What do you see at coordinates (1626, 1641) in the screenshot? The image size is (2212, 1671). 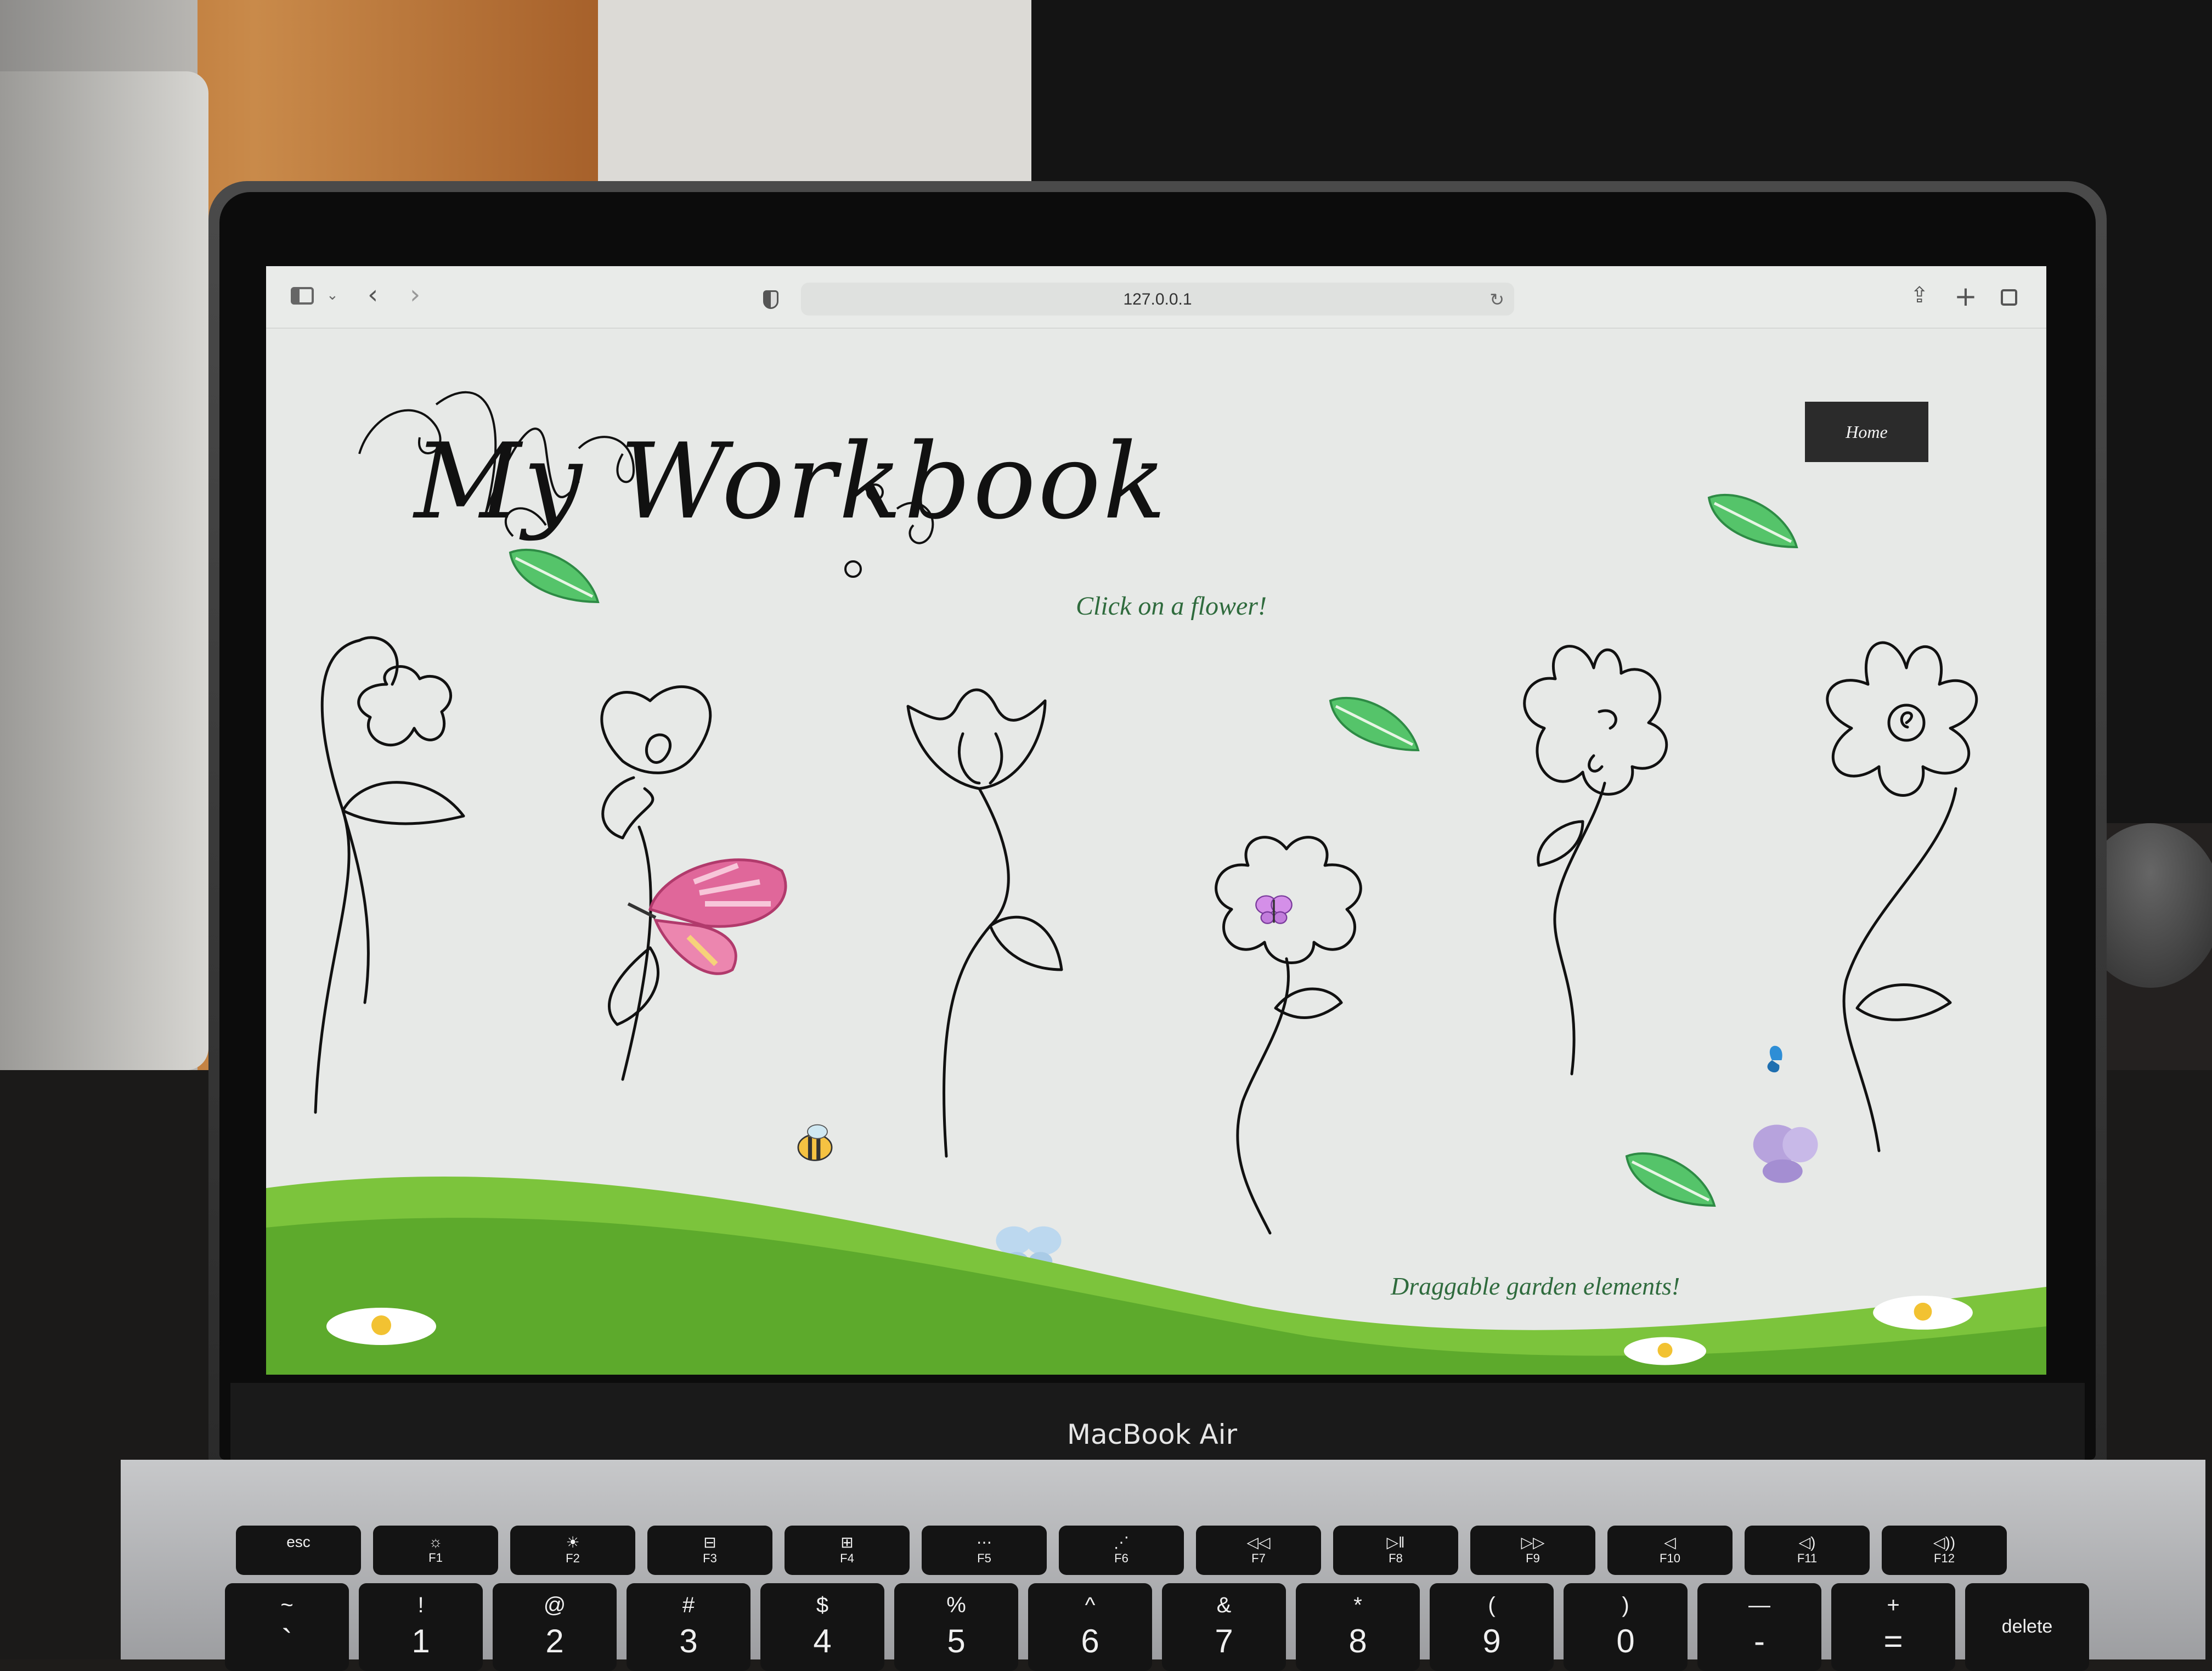 I see `key-bottom-label: 0` at bounding box center [1626, 1641].